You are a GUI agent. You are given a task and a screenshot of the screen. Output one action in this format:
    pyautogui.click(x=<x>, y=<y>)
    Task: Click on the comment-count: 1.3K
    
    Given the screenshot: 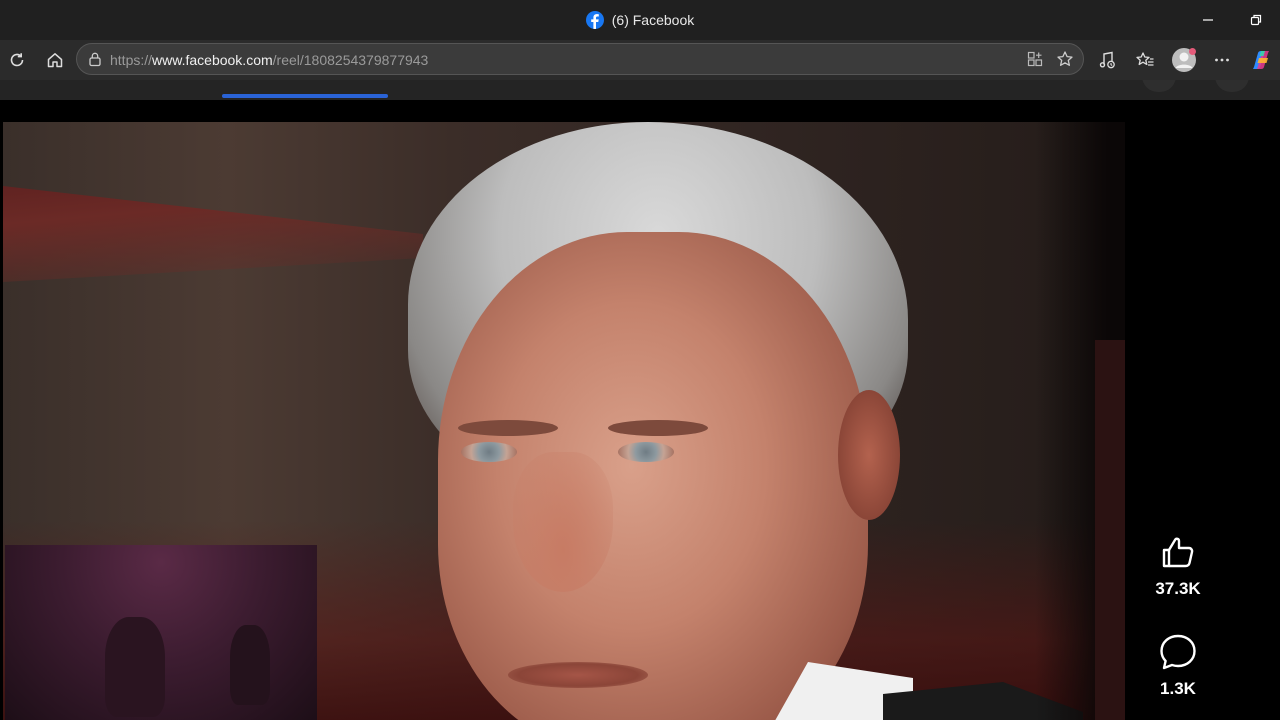 What is the action you would take?
    pyautogui.click(x=1178, y=688)
    